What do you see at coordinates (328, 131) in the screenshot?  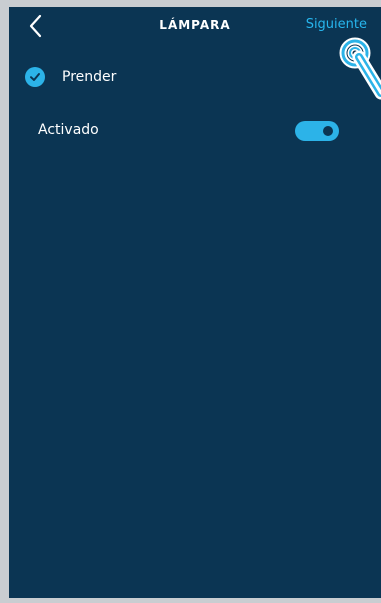 I see `toggle-knob` at bounding box center [328, 131].